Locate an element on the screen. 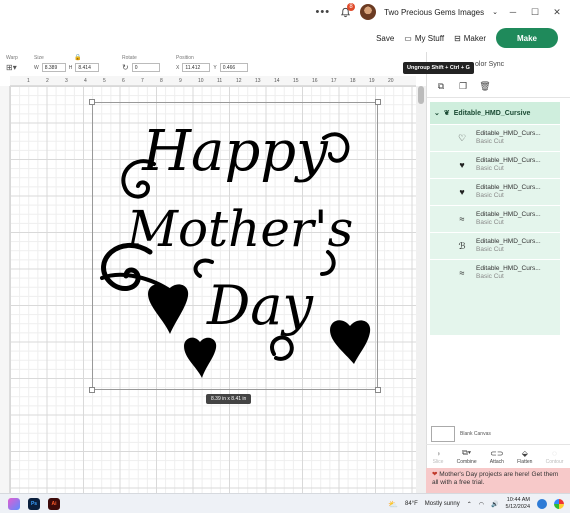  slice-icon: ◑ is located at coordinates (438, 453).